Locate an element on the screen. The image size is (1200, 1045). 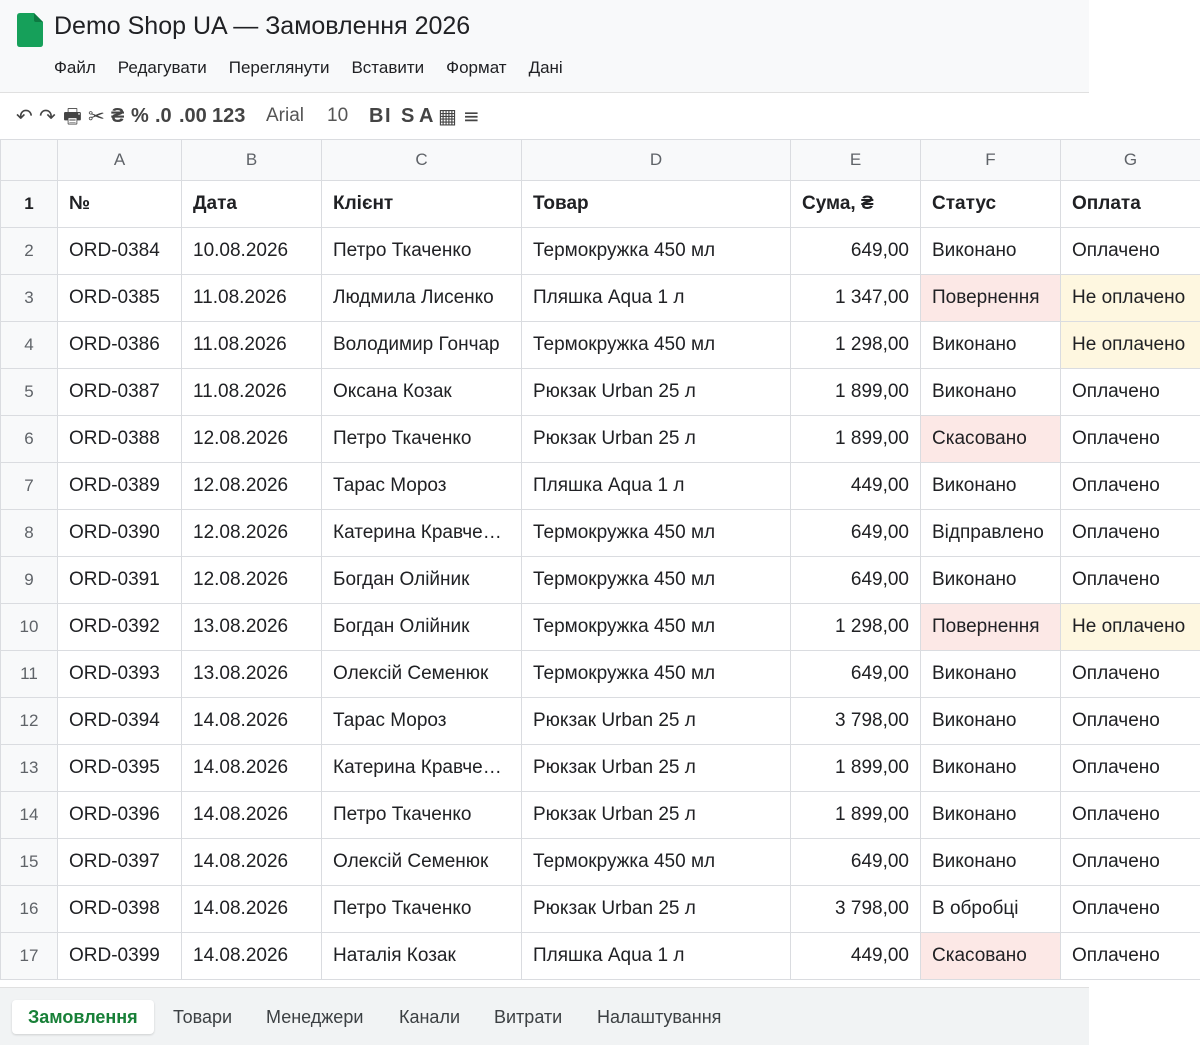
sheet-tab-managers: Менеджери is located at coordinates (314, 1017).